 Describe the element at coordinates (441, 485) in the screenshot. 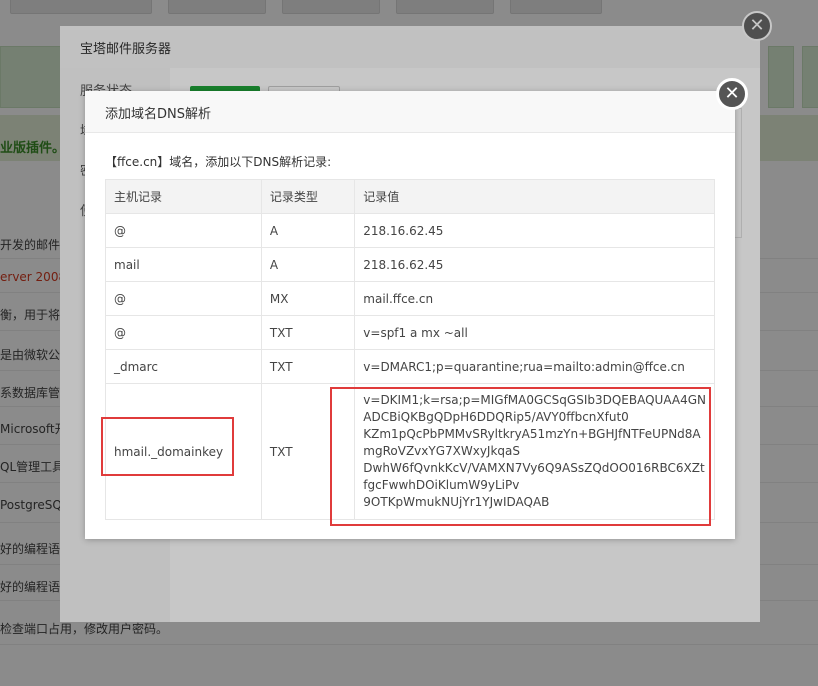

I see `dkim-value-line: fgcFwwhDOiKlumW9yLiPv` at that location.